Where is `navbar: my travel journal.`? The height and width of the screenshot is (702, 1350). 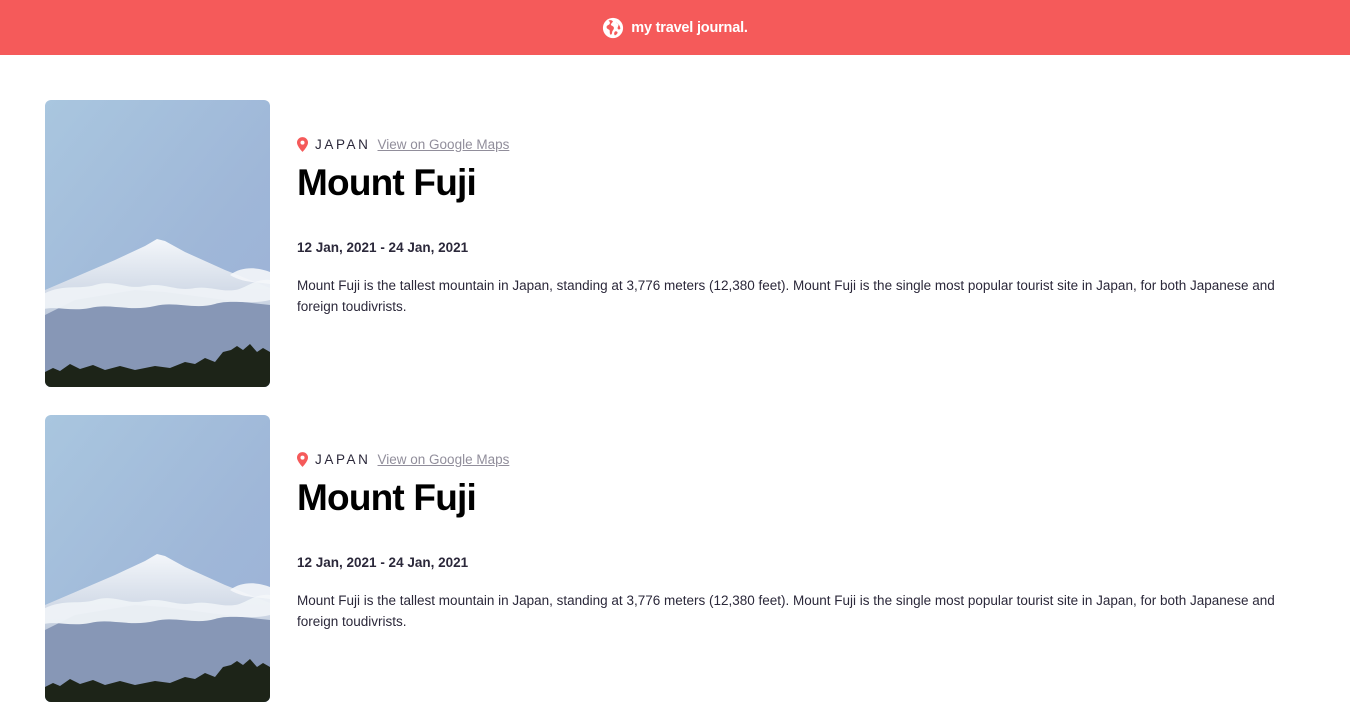 navbar: my travel journal. is located at coordinates (675, 27).